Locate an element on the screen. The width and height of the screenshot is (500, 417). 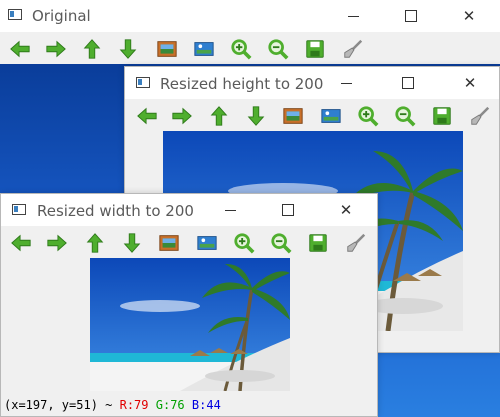
original-titlebar: Original ✕ is located at coordinates (250, 16).